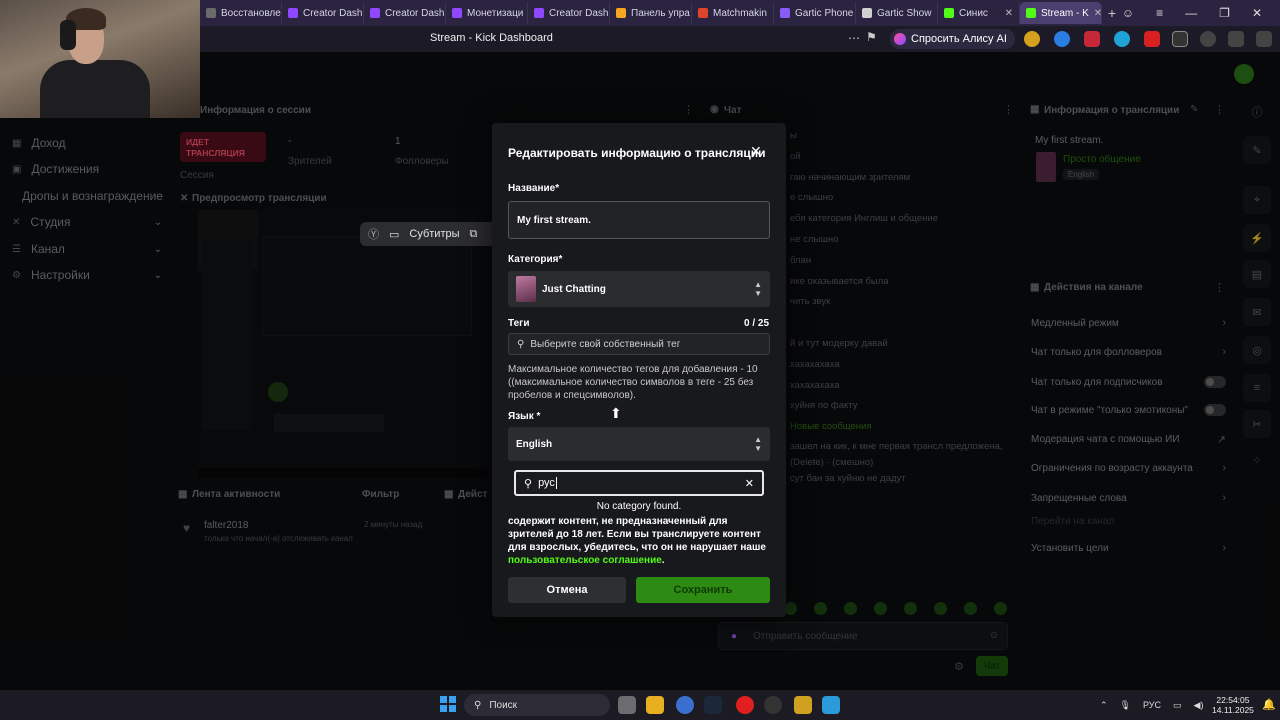 Image resolution: width=1280 pixels, height=720 pixels. I want to click on bookmark-icon: ⚑, so click(871, 37).